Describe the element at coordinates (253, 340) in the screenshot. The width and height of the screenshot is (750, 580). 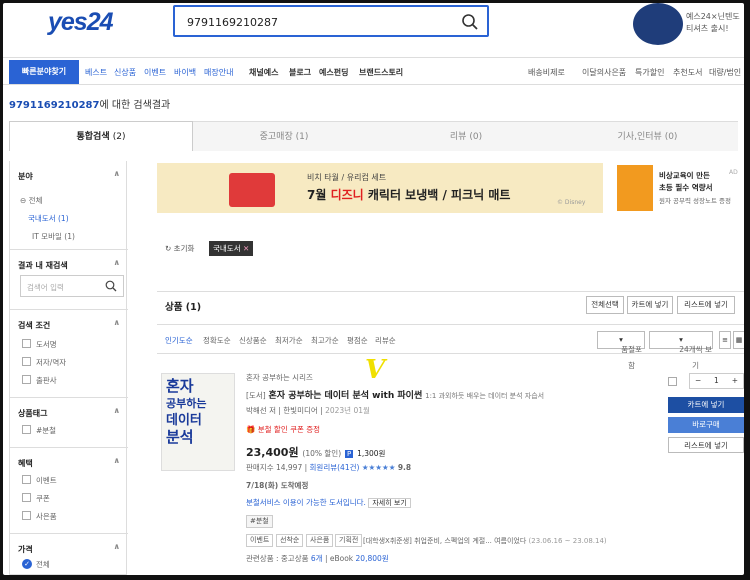
I see `sort-new: 신상품순` at that location.